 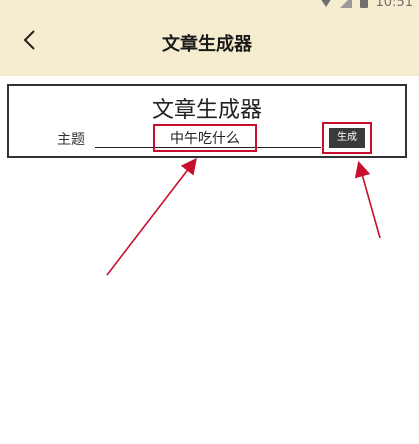 I want to click on arrow-to-topic, so click(x=151, y=216).